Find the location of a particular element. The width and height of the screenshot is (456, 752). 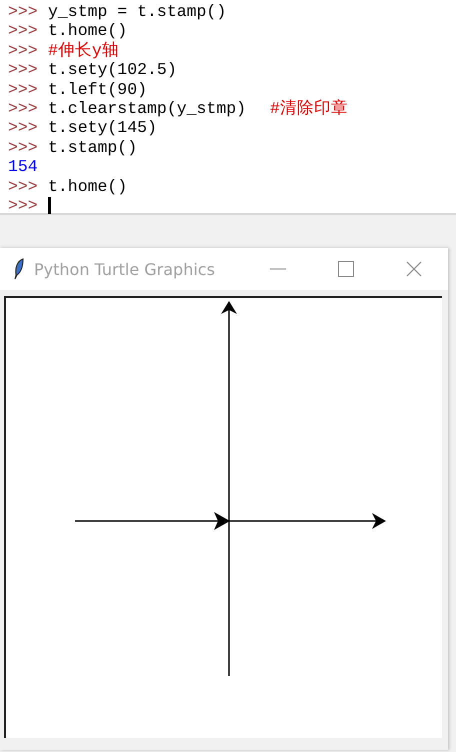

turtle-arrow-icon is located at coordinates (222, 521).